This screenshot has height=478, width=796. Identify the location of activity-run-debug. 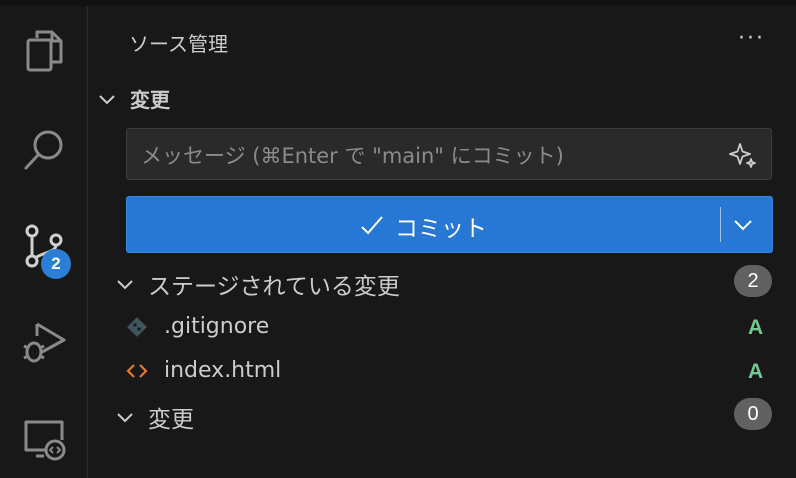
(43, 342).